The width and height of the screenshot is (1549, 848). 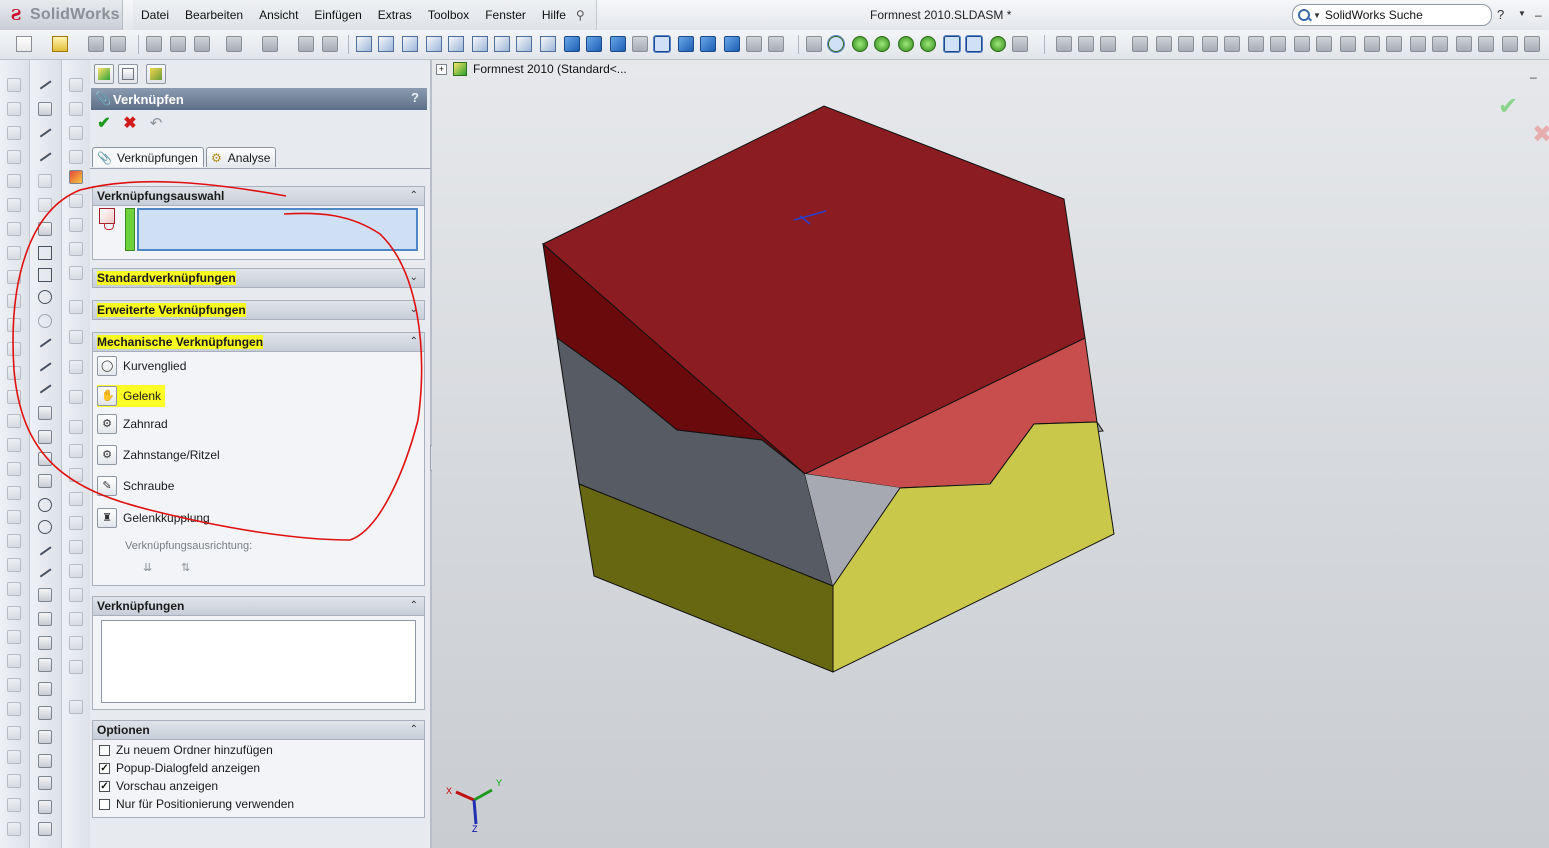 I want to click on view-left-icon, so click(x=410, y=44).